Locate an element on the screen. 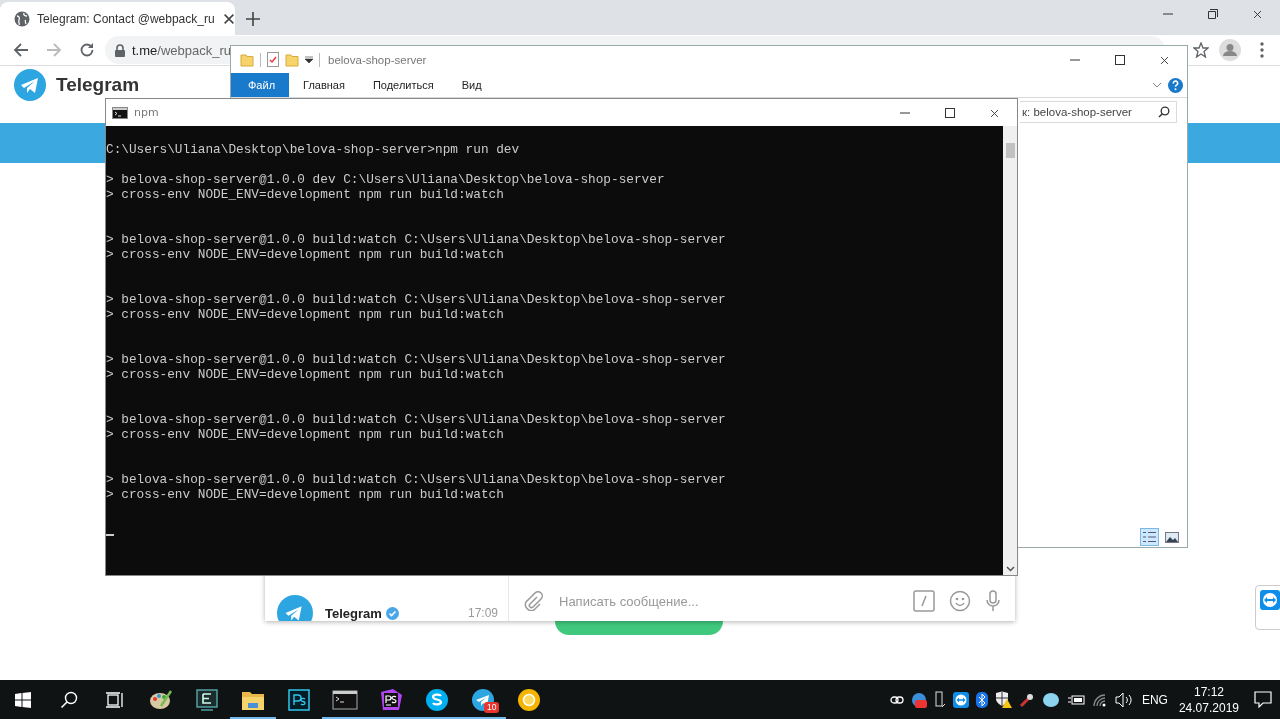  plus-icon is located at coordinates (253, 18).